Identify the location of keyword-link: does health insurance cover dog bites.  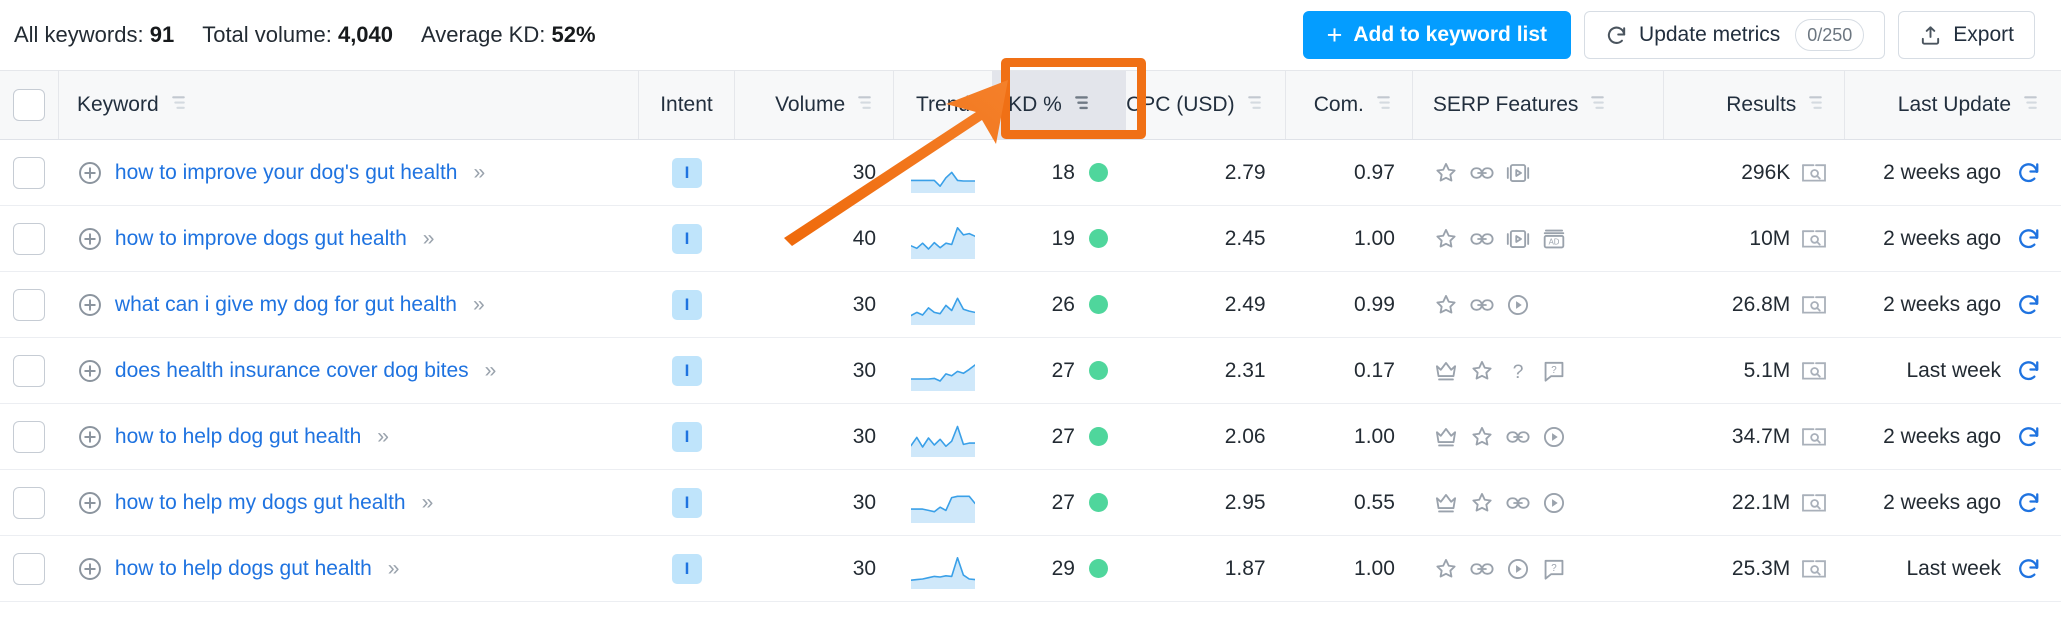
(292, 371).